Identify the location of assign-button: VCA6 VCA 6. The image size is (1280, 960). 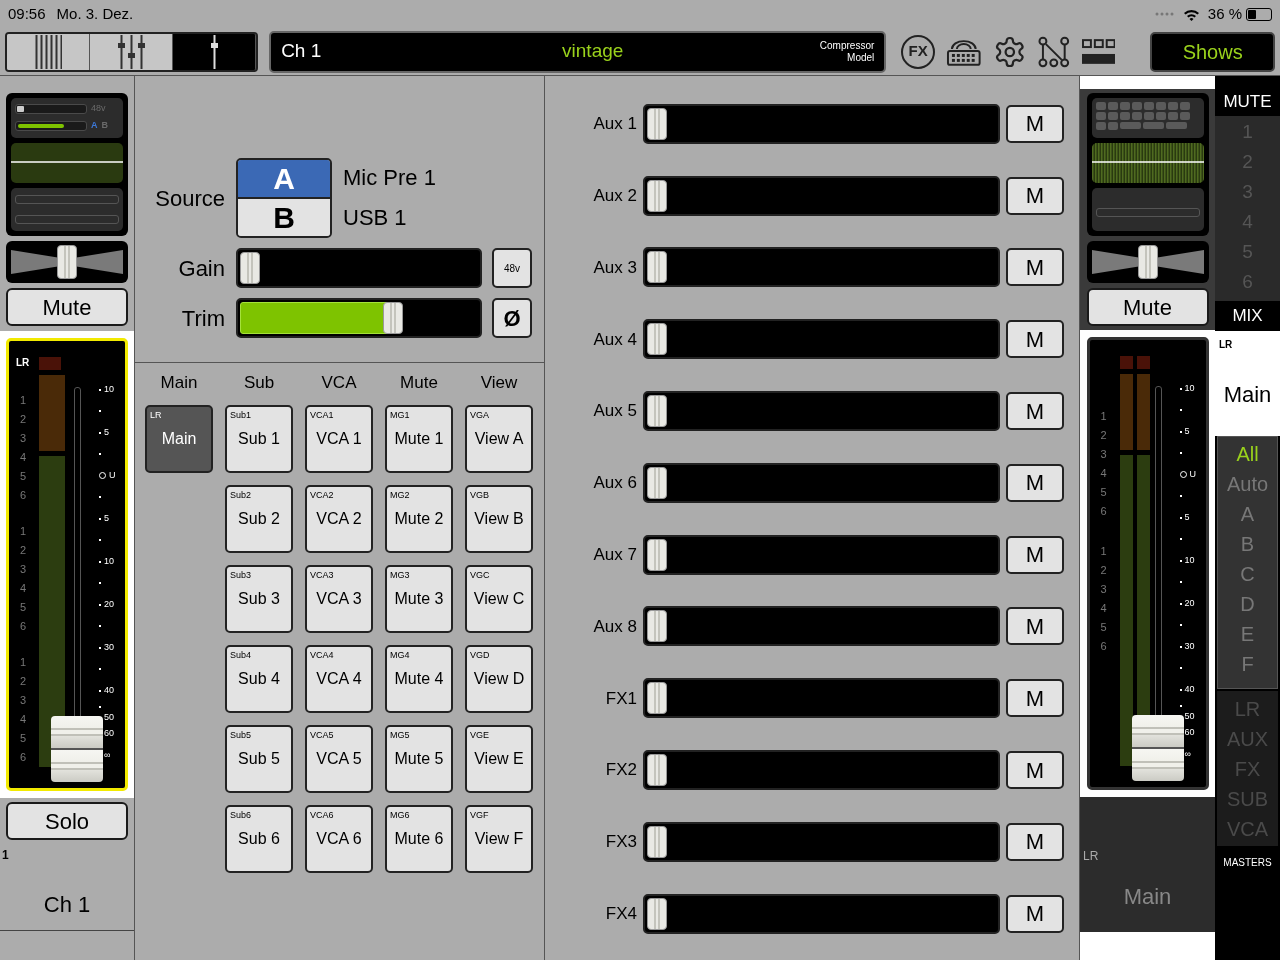
(339, 839).